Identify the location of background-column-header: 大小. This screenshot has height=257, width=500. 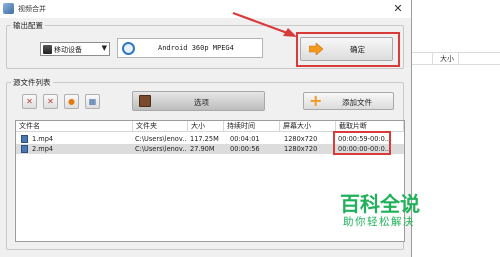
(447, 59).